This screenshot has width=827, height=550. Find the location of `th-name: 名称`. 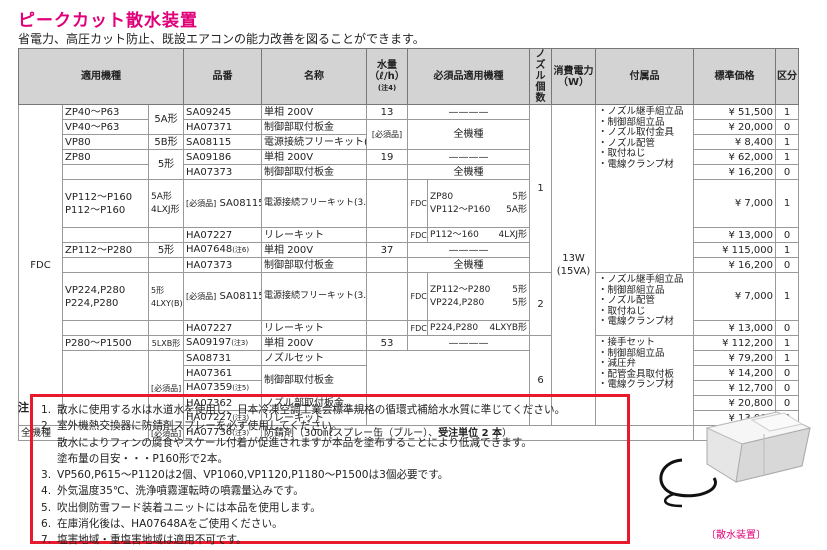

th-name: 名称 is located at coordinates (314, 76).